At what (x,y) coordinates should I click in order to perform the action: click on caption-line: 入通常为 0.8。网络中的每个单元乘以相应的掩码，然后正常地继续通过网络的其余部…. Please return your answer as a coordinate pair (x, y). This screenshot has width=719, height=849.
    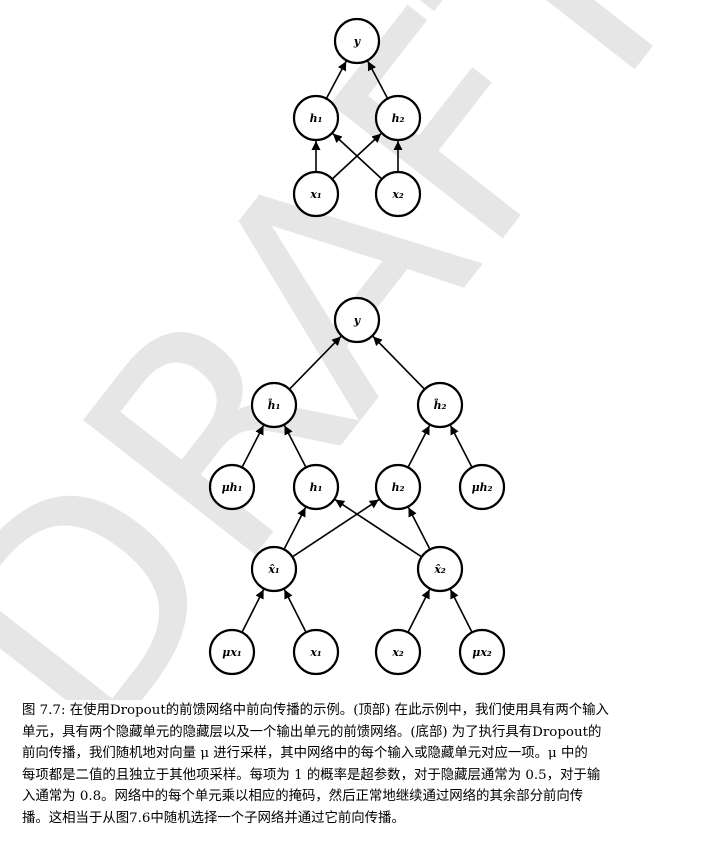
    Looking at the image, I should click on (303, 796).